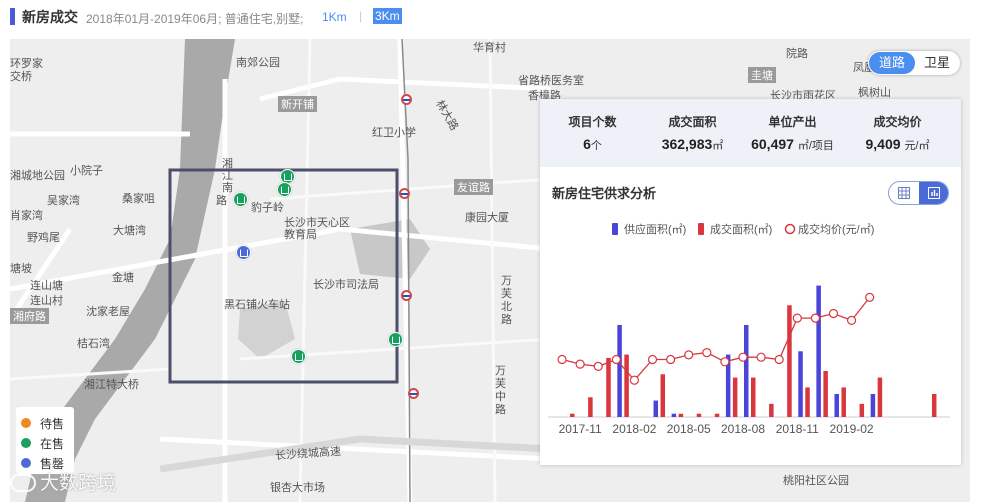 Image resolution: width=985 pixels, height=502 pixels. I want to click on map-label: 黑石铺火车站, so click(257, 305).